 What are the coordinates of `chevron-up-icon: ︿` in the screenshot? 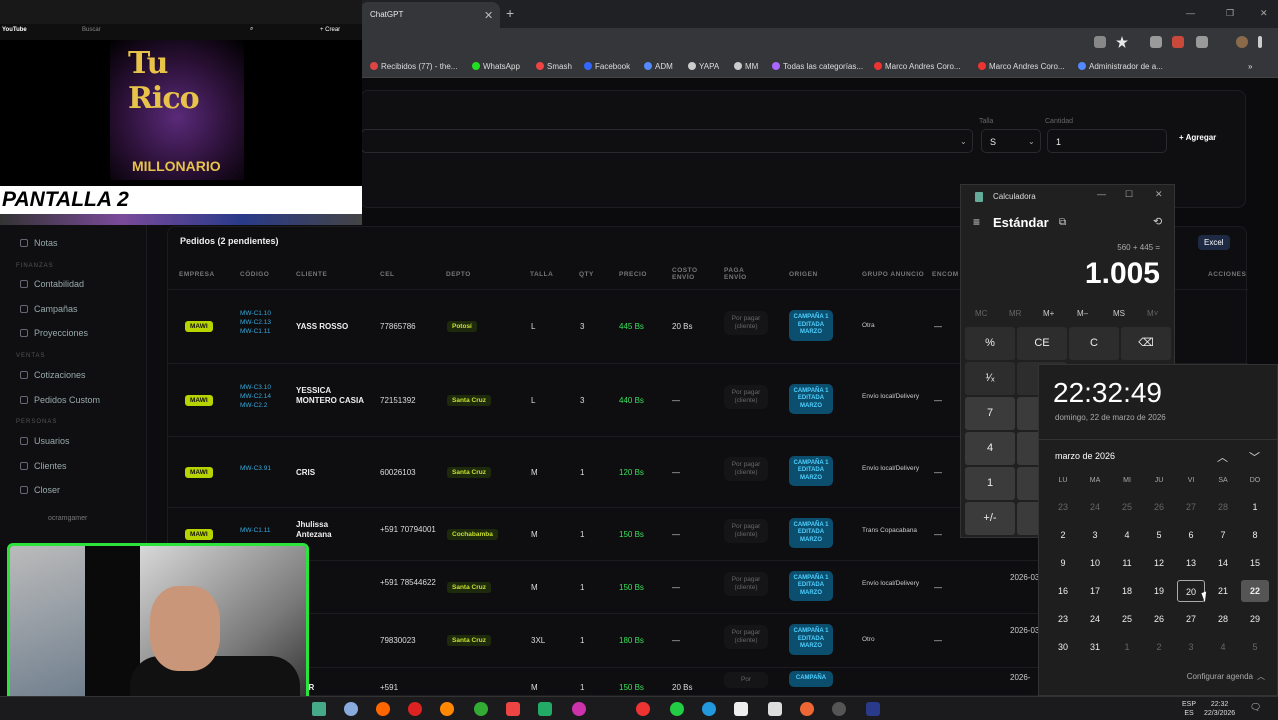 It's located at (1261, 676).